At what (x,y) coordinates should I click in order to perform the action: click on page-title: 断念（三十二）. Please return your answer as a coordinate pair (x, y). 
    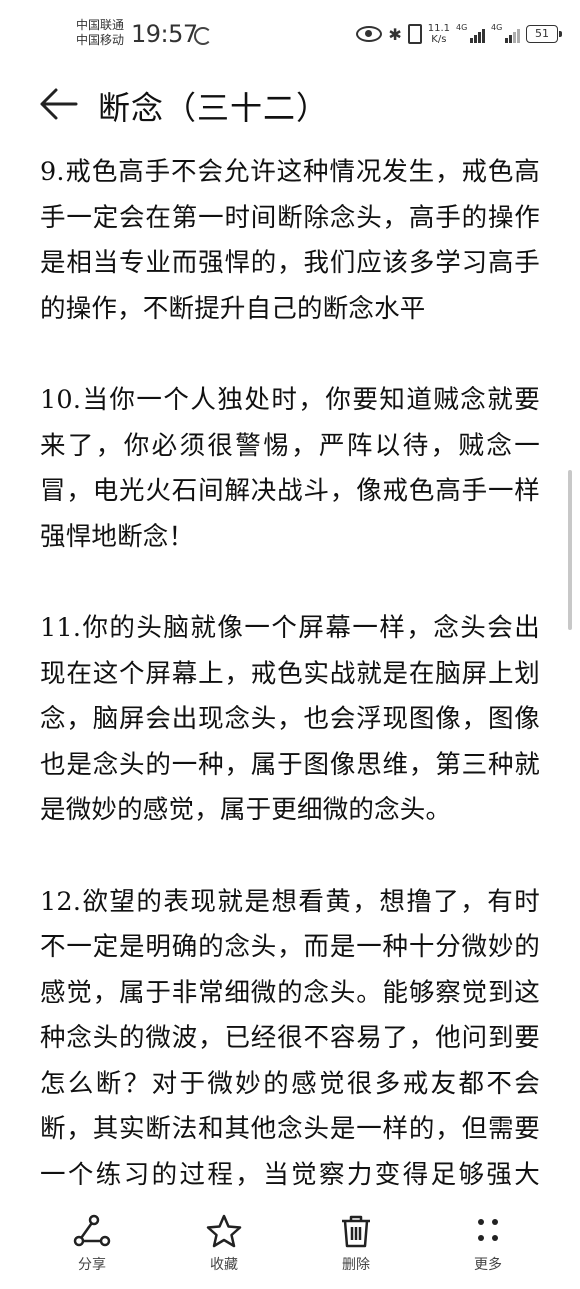
    Looking at the image, I should click on (214, 108).